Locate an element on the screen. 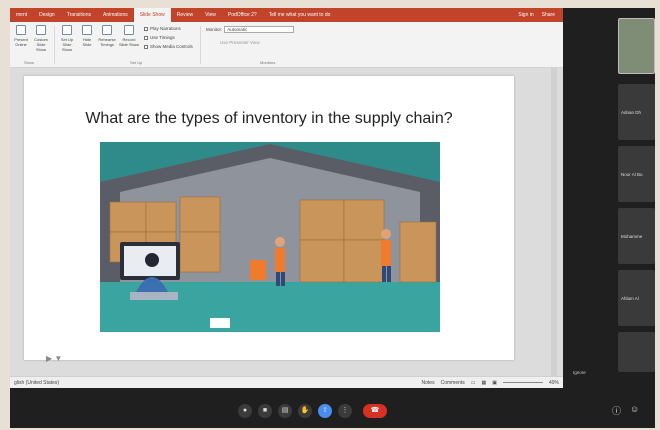  participant-video-tile is located at coordinates (636, 46).